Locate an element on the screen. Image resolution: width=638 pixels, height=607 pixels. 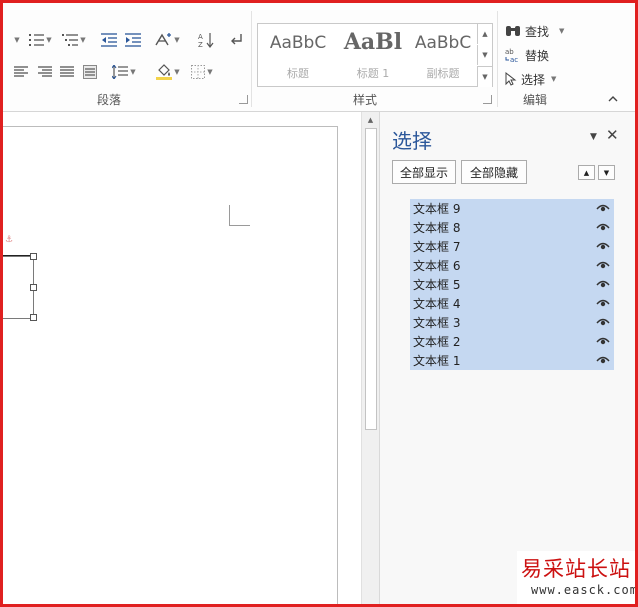
numbering-icon is located at coordinates (37, 40).